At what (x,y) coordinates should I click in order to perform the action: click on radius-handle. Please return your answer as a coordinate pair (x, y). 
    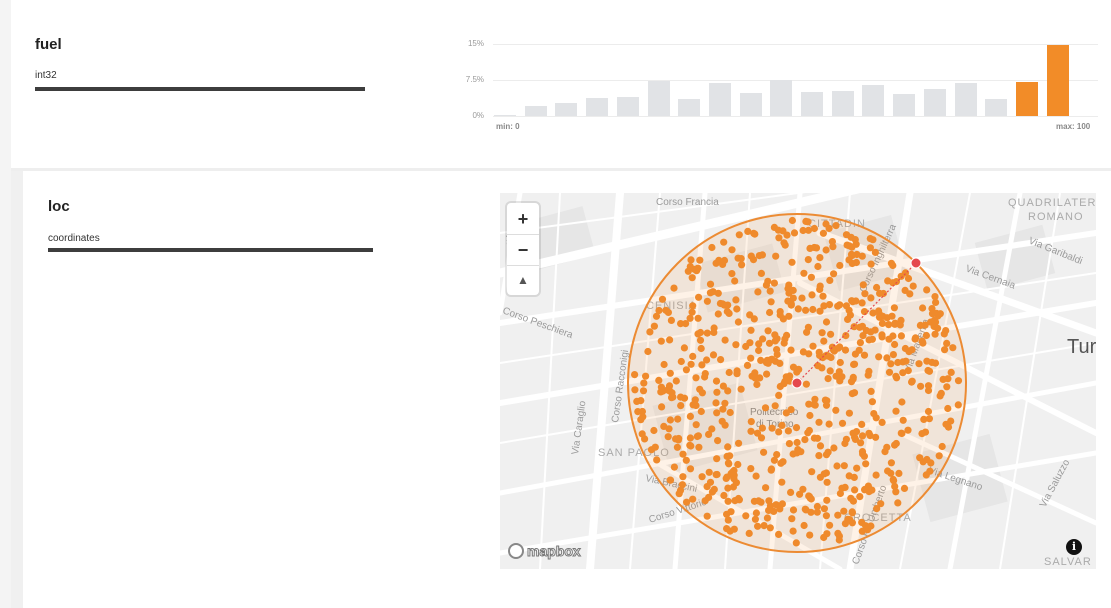
    Looking at the image, I should click on (916, 263).